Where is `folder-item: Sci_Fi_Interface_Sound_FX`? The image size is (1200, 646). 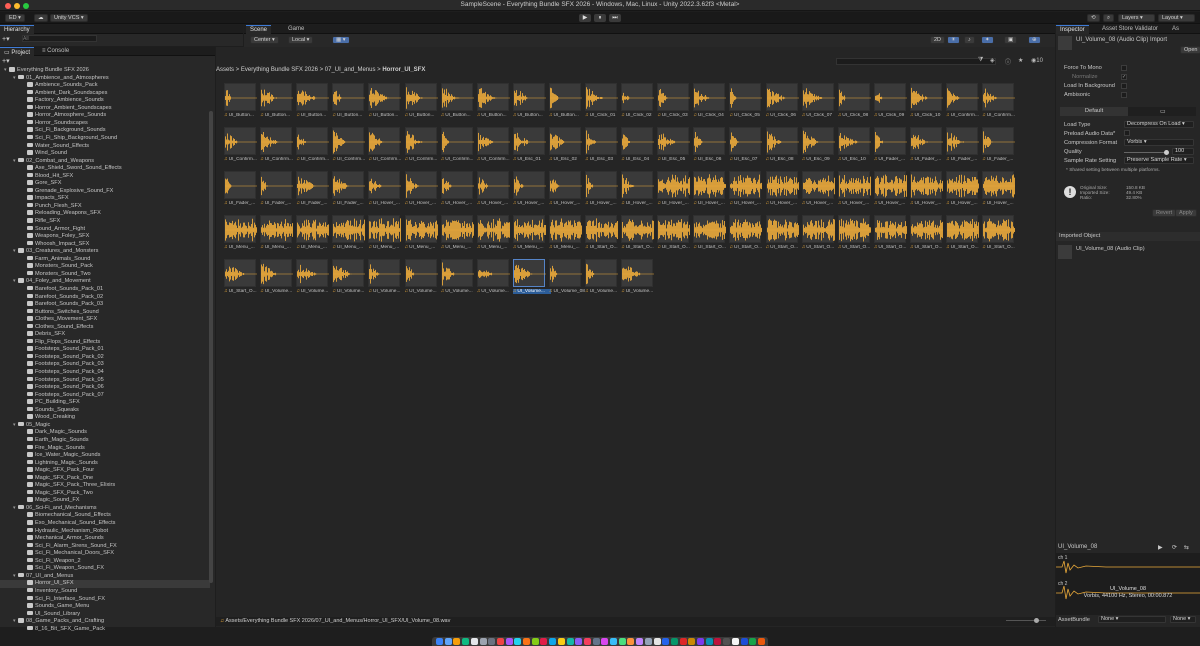 folder-item: Sci_Fi_Interface_Sound_FX is located at coordinates (105, 599).